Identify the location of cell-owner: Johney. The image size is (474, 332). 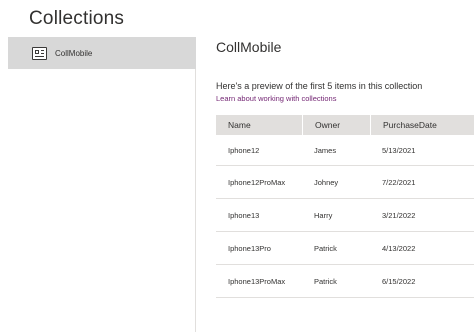
(326, 182).